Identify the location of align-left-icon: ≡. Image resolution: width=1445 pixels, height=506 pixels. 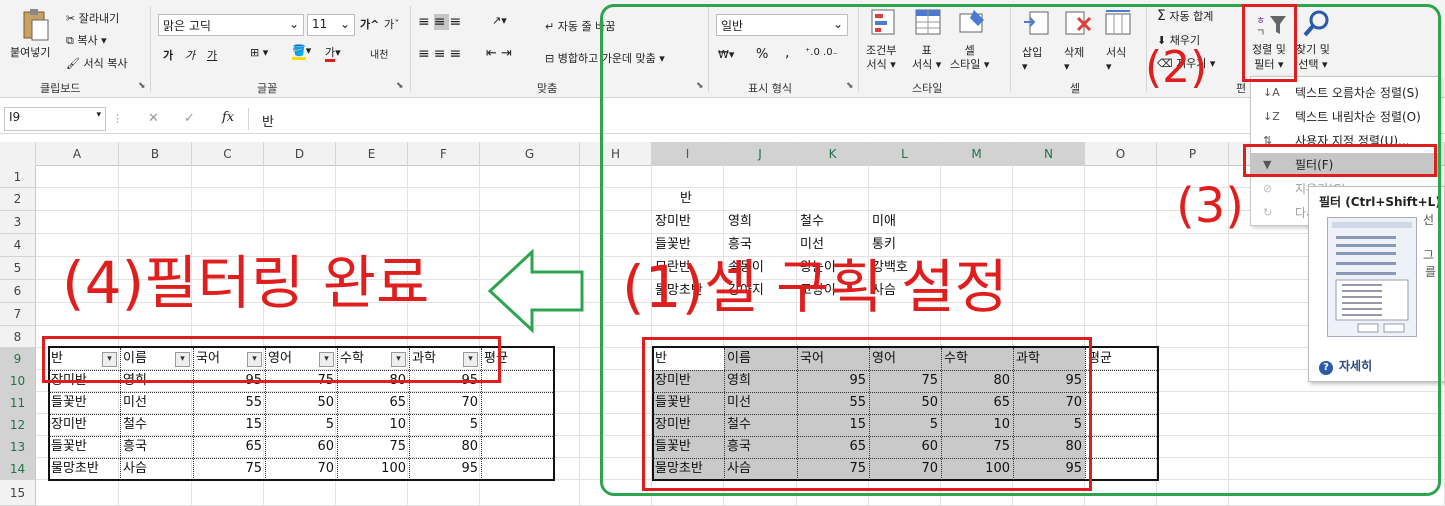
(426, 54).